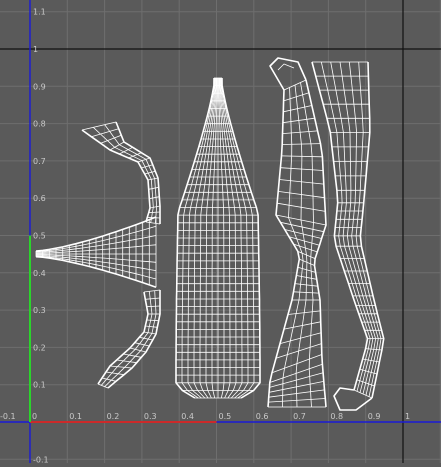  I want to click on v-tick-label: 0.2, so click(39, 347).